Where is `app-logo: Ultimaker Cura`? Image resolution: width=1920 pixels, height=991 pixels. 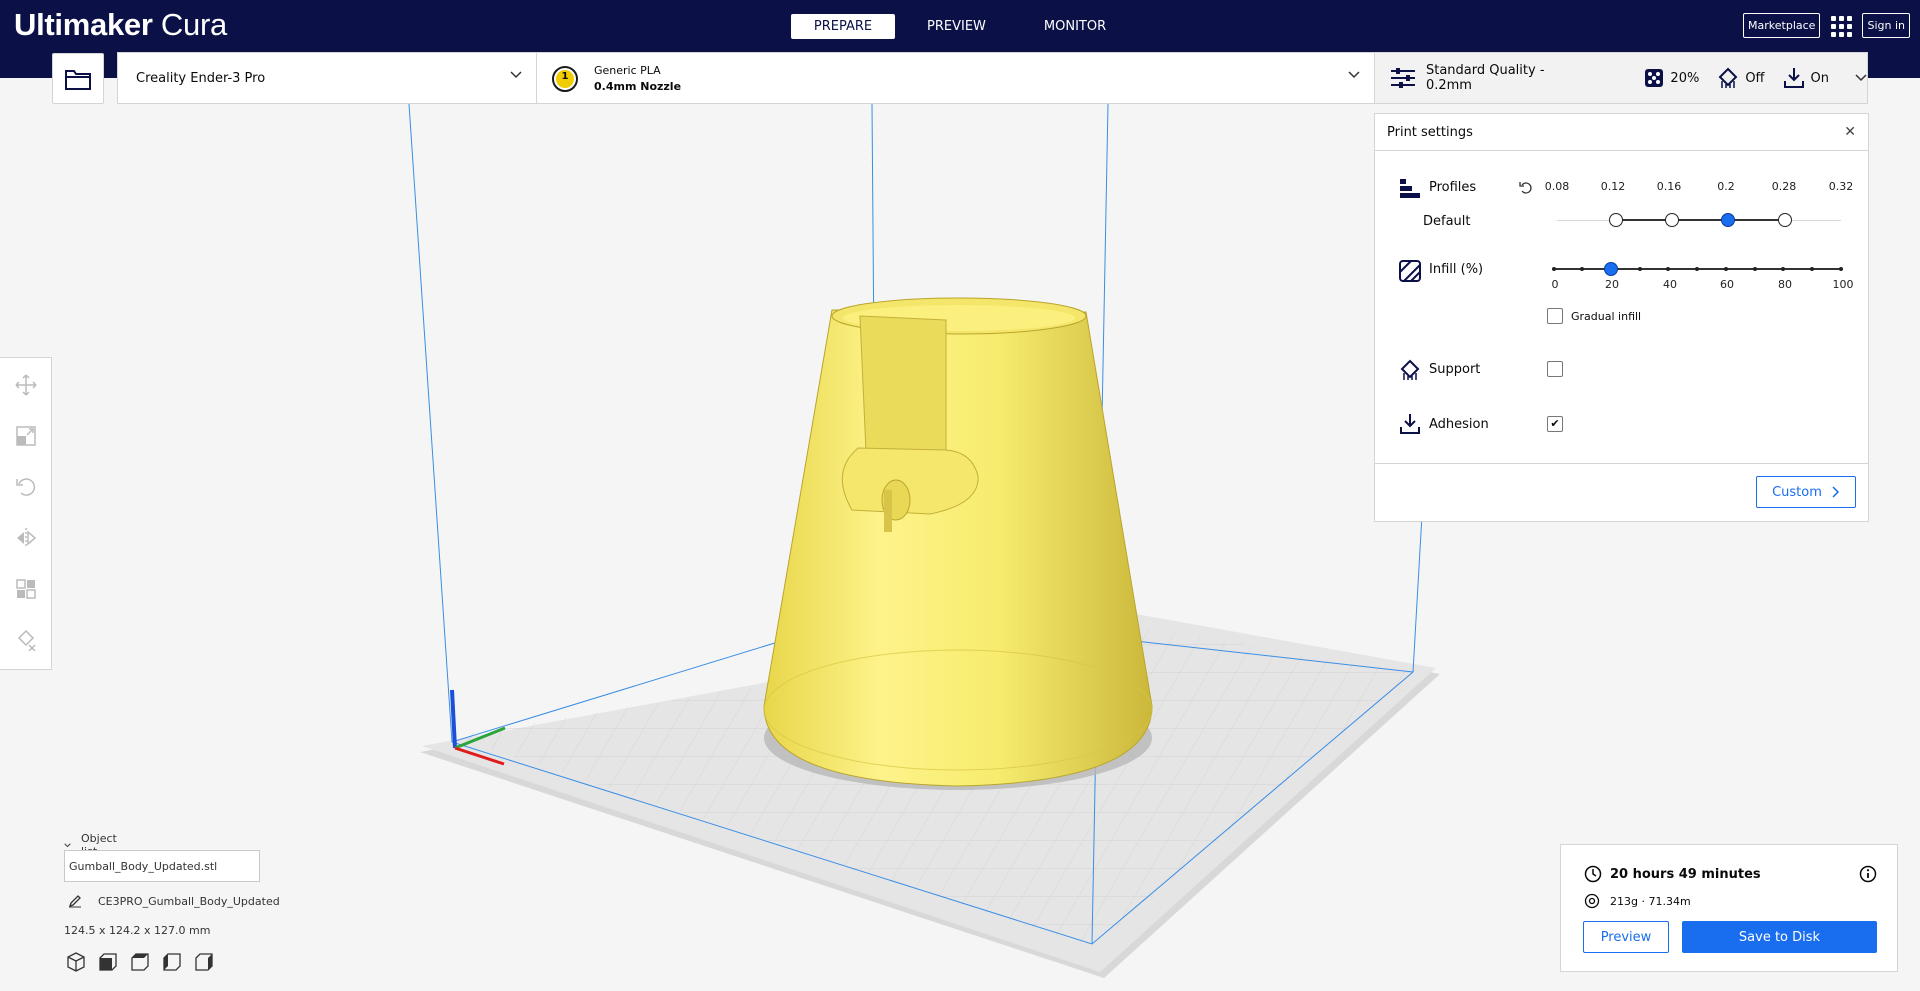
app-logo: Ultimaker Cura is located at coordinates (120, 25).